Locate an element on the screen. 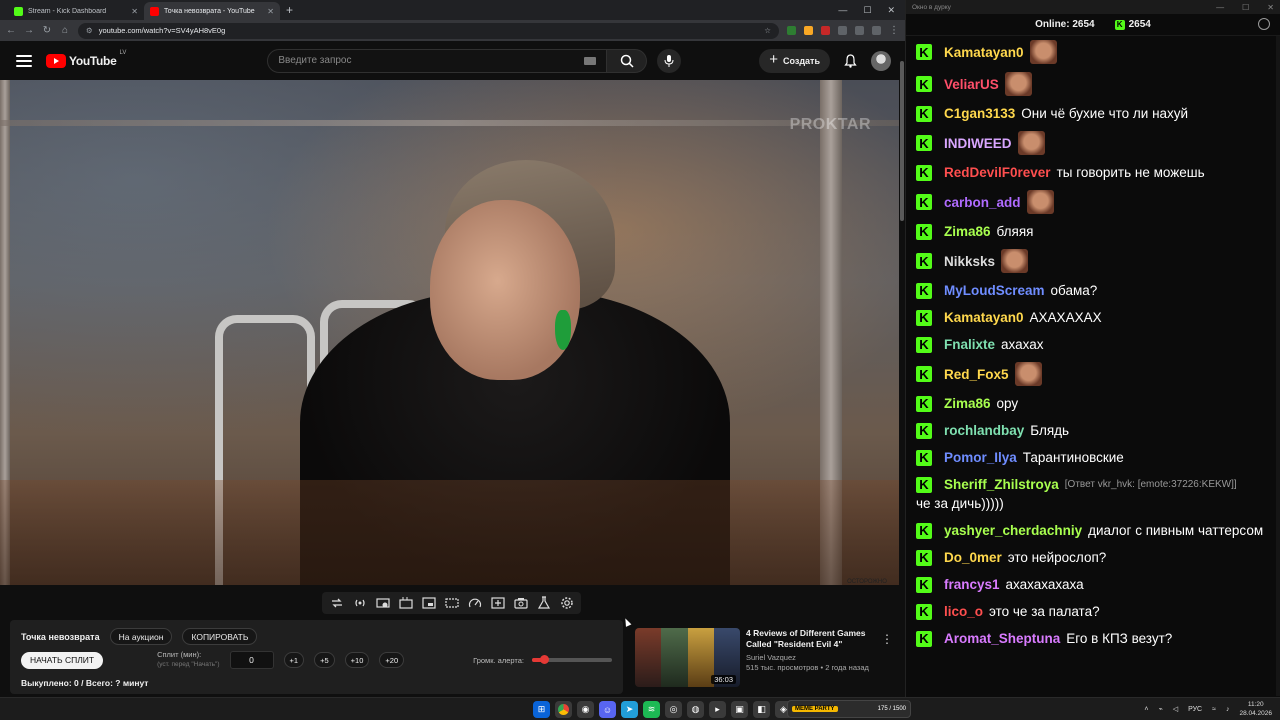 This screenshot has width=1280, height=720. search-input: Введите запрос is located at coordinates (437, 60).